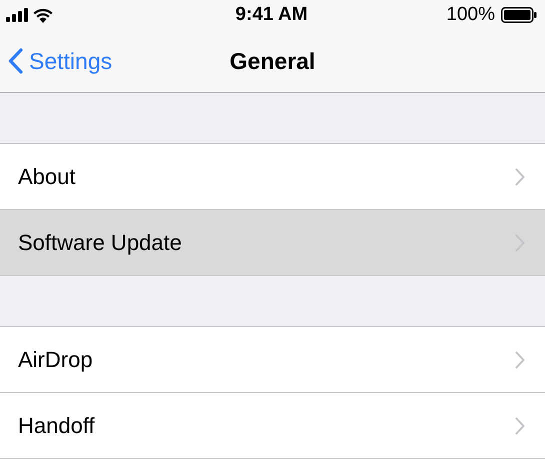 Image resolution: width=545 pixels, height=459 pixels. Describe the element at coordinates (15, 61) in the screenshot. I see `back-chevron-icon` at that location.